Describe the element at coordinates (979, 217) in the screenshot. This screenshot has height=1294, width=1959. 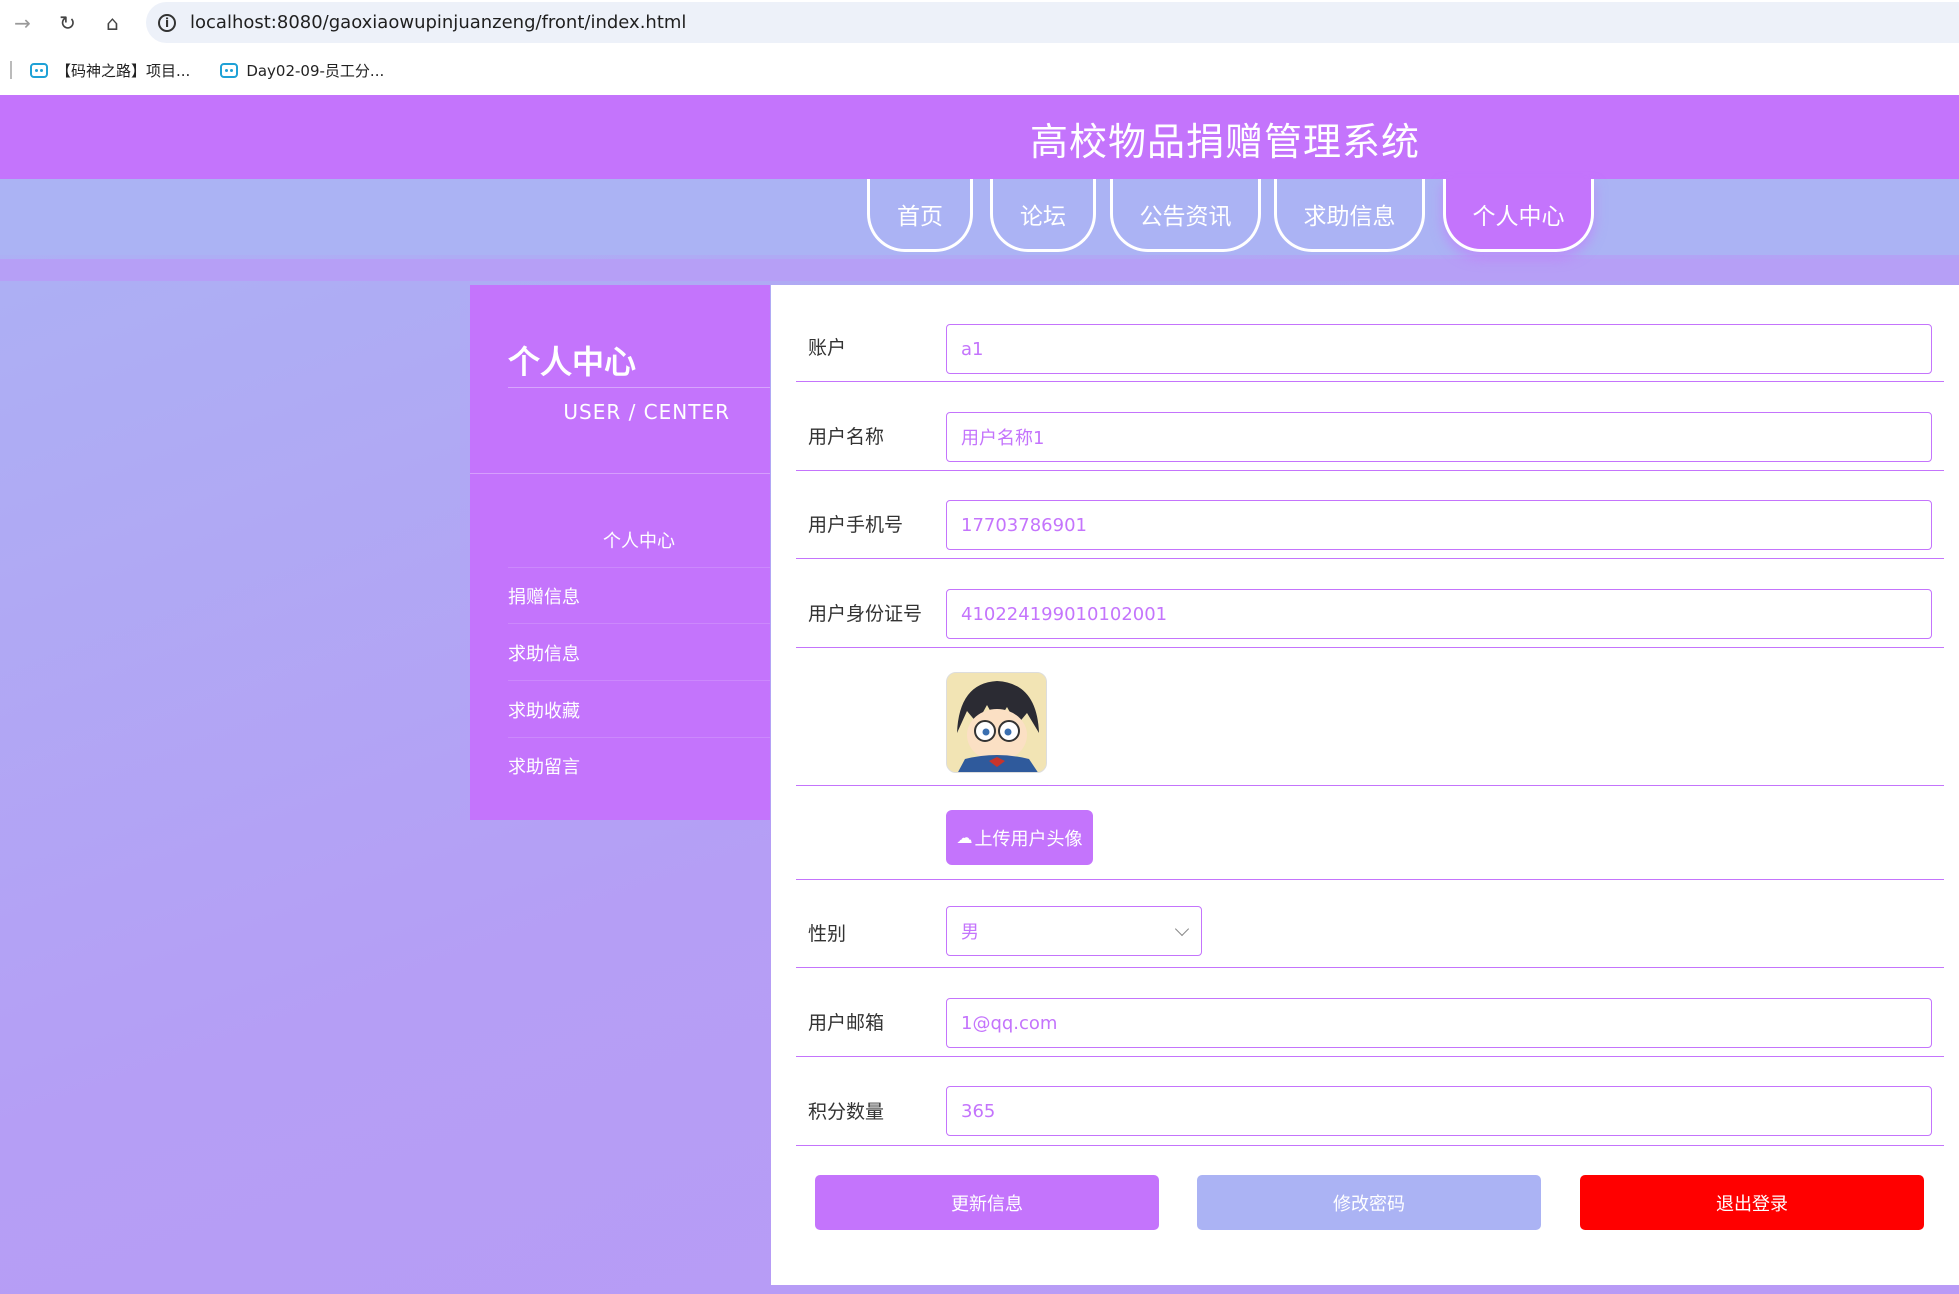
I see `nav-strip` at that location.